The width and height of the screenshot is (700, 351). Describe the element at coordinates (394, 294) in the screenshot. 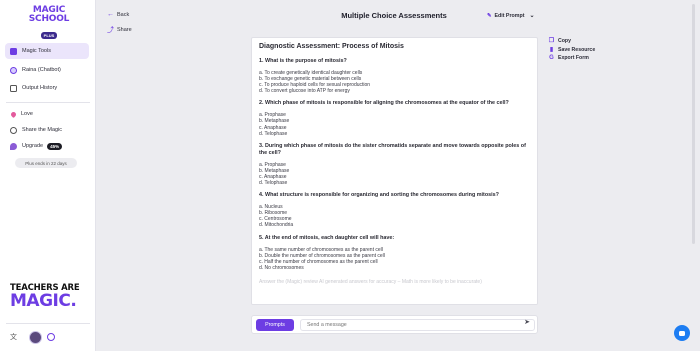

I see `scroll-fade` at that location.